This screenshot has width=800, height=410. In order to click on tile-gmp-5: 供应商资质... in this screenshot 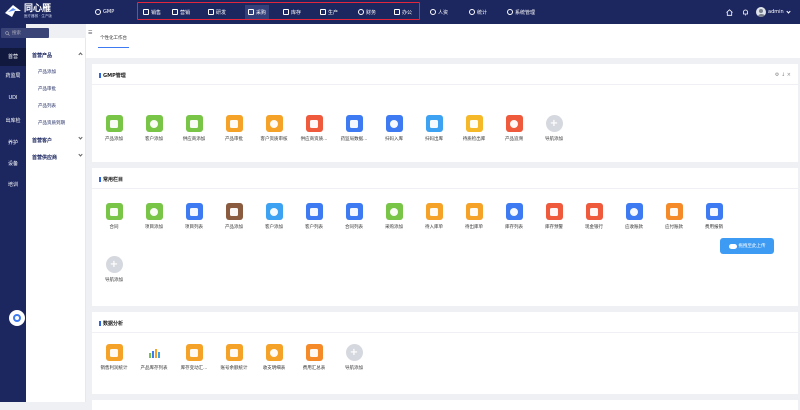, I will do `click(314, 128)`.